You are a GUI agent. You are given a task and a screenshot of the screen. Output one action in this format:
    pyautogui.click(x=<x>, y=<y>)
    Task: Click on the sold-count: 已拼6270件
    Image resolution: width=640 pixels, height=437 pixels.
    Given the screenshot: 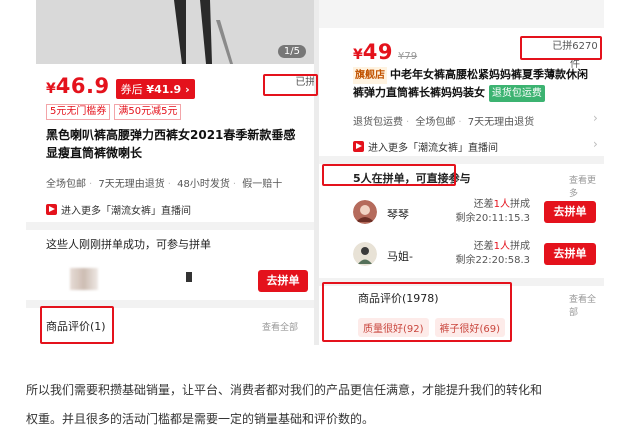 What is the action you would take?
    pyautogui.click(x=575, y=55)
    